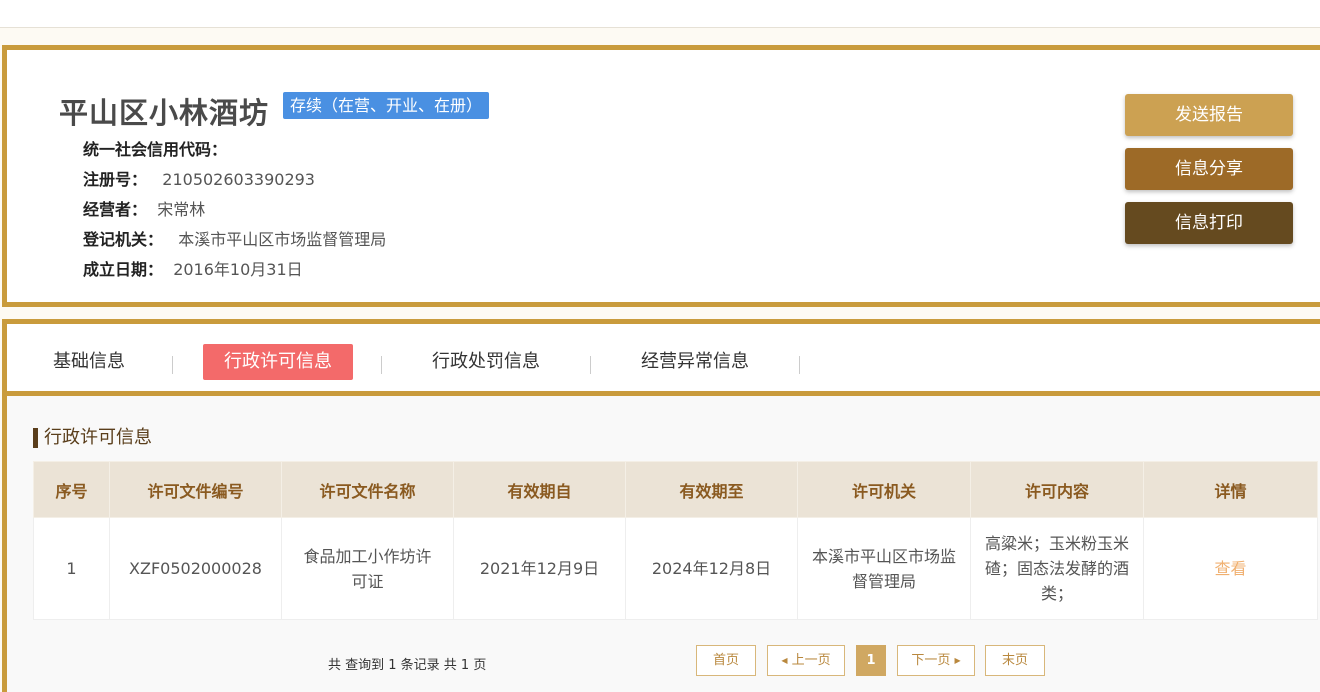 Image resolution: width=1320 pixels, height=692 pixels. I want to click on info-value: 本溪市平山区市场监督管理局, so click(282, 239).